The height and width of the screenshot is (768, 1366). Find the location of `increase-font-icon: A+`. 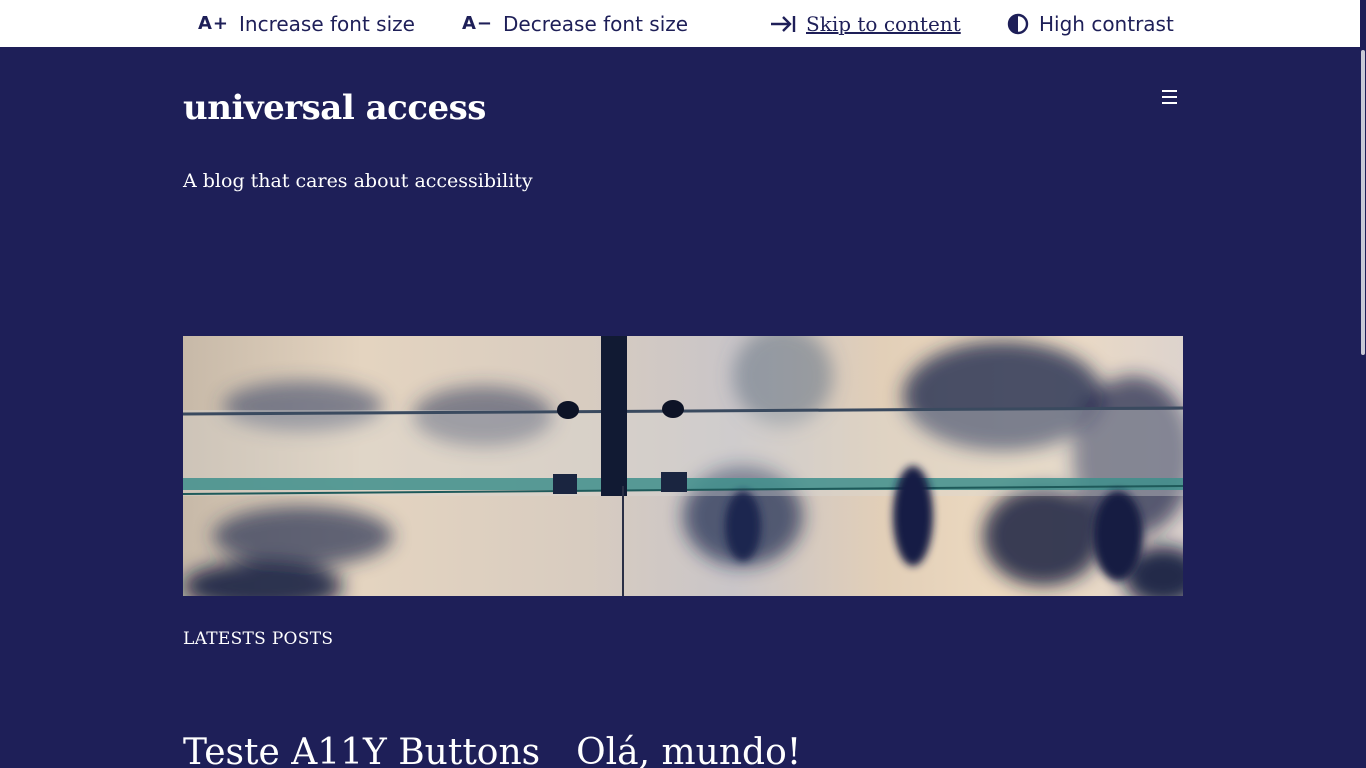

increase-font-icon: A+ is located at coordinates (214, 23).